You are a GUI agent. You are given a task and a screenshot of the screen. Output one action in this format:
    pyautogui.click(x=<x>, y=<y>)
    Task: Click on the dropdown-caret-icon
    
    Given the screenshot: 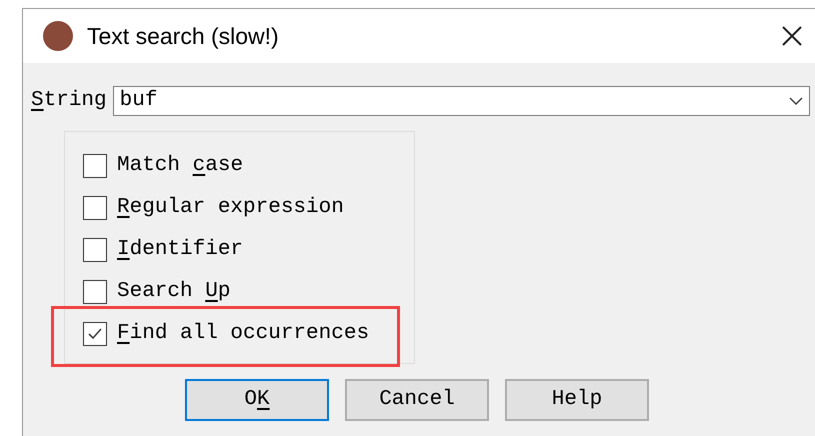 What is the action you would take?
    pyautogui.click(x=796, y=100)
    